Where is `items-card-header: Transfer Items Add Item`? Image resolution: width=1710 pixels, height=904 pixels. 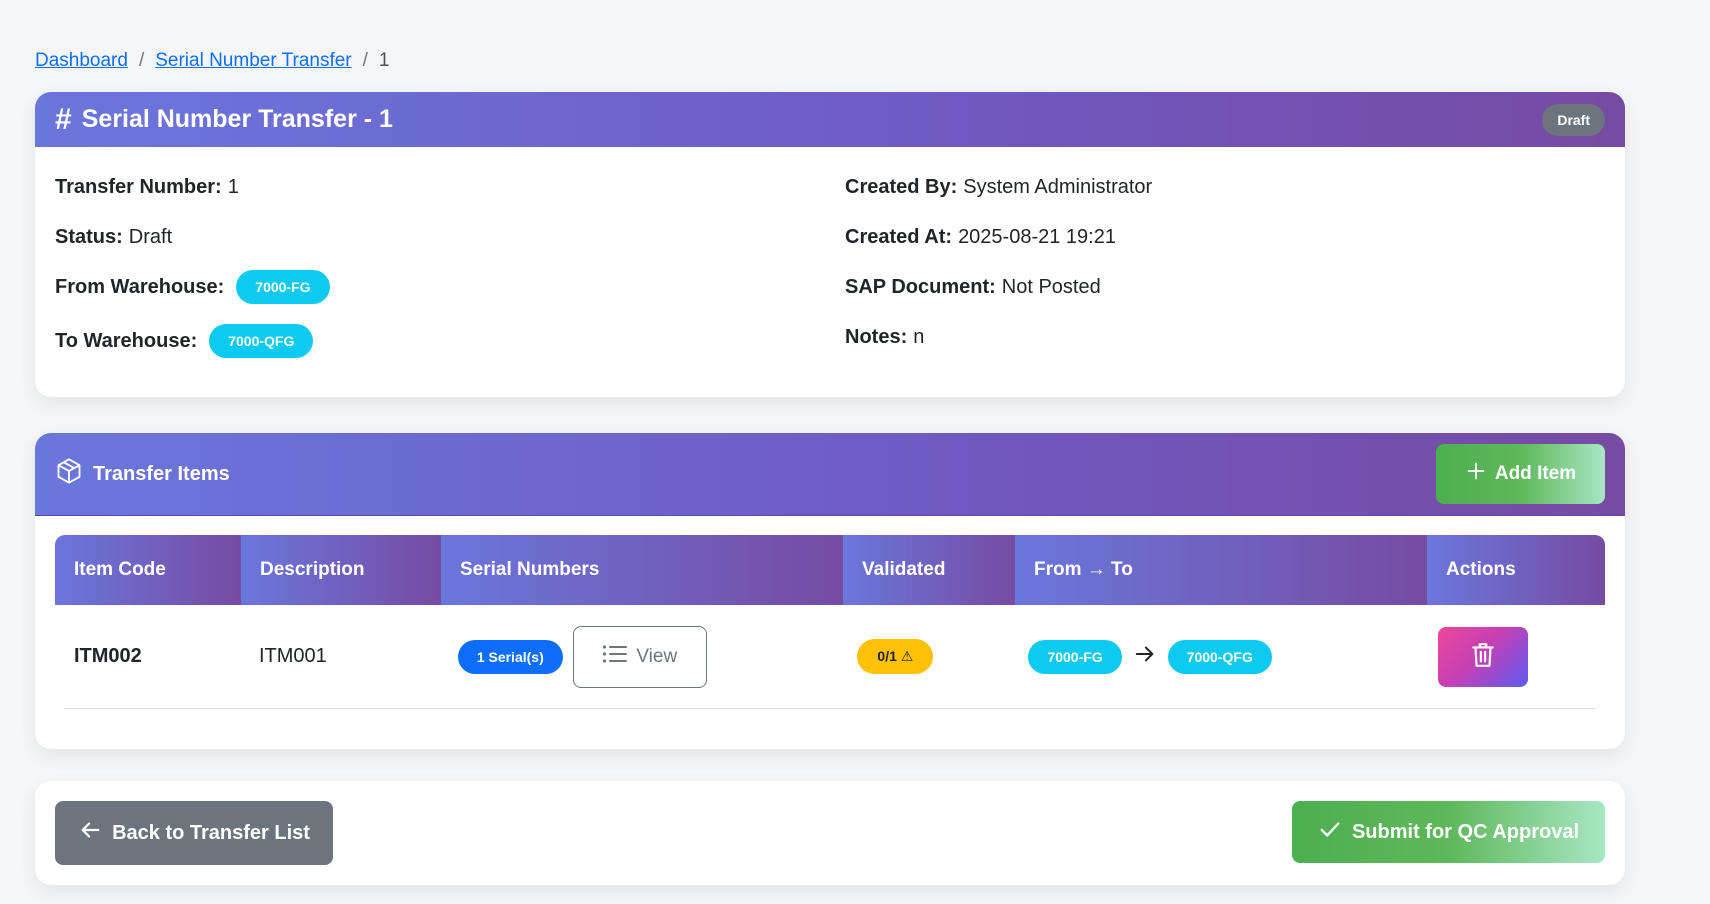 items-card-header: Transfer Items Add Item is located at coordinates (830, 474).